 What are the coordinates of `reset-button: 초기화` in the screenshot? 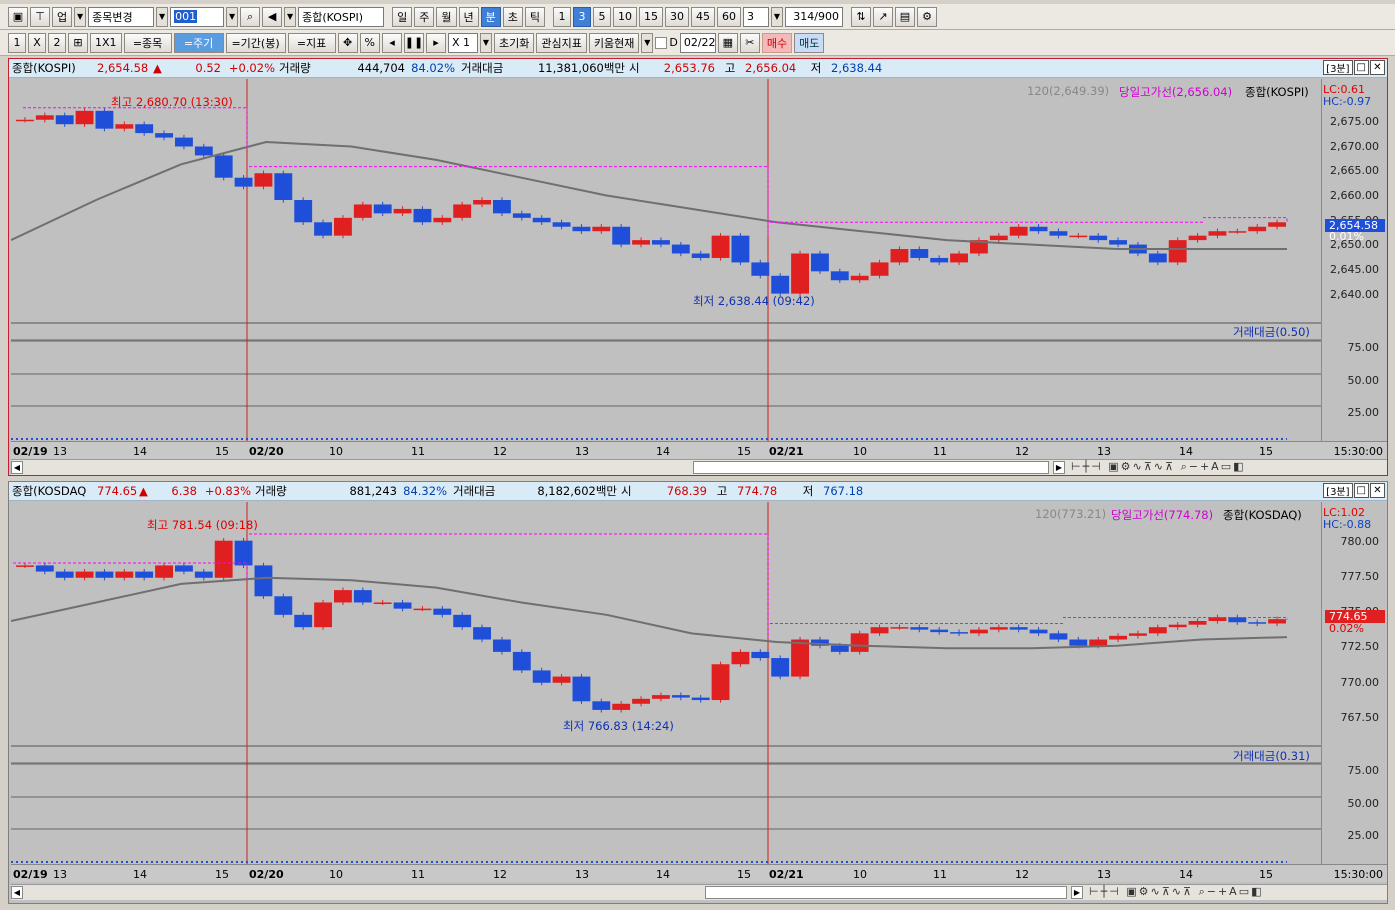 It's located at (514, 42).